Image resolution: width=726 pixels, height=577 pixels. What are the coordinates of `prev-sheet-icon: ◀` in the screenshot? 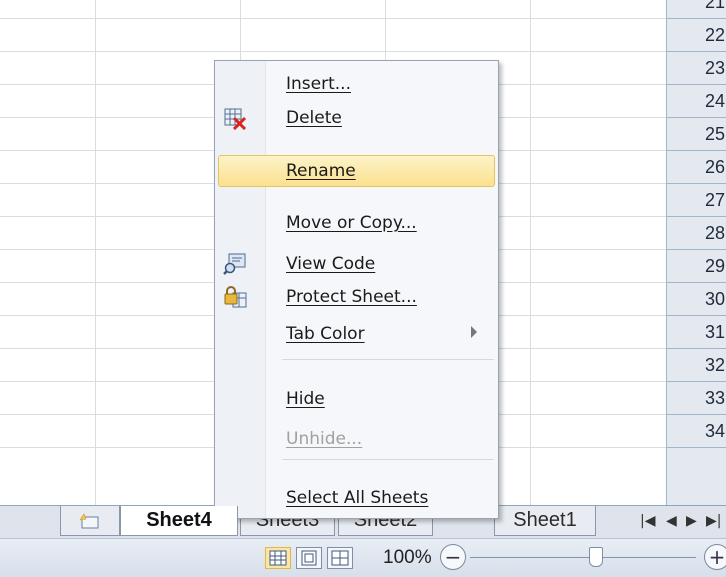 It's located at (671, 521).